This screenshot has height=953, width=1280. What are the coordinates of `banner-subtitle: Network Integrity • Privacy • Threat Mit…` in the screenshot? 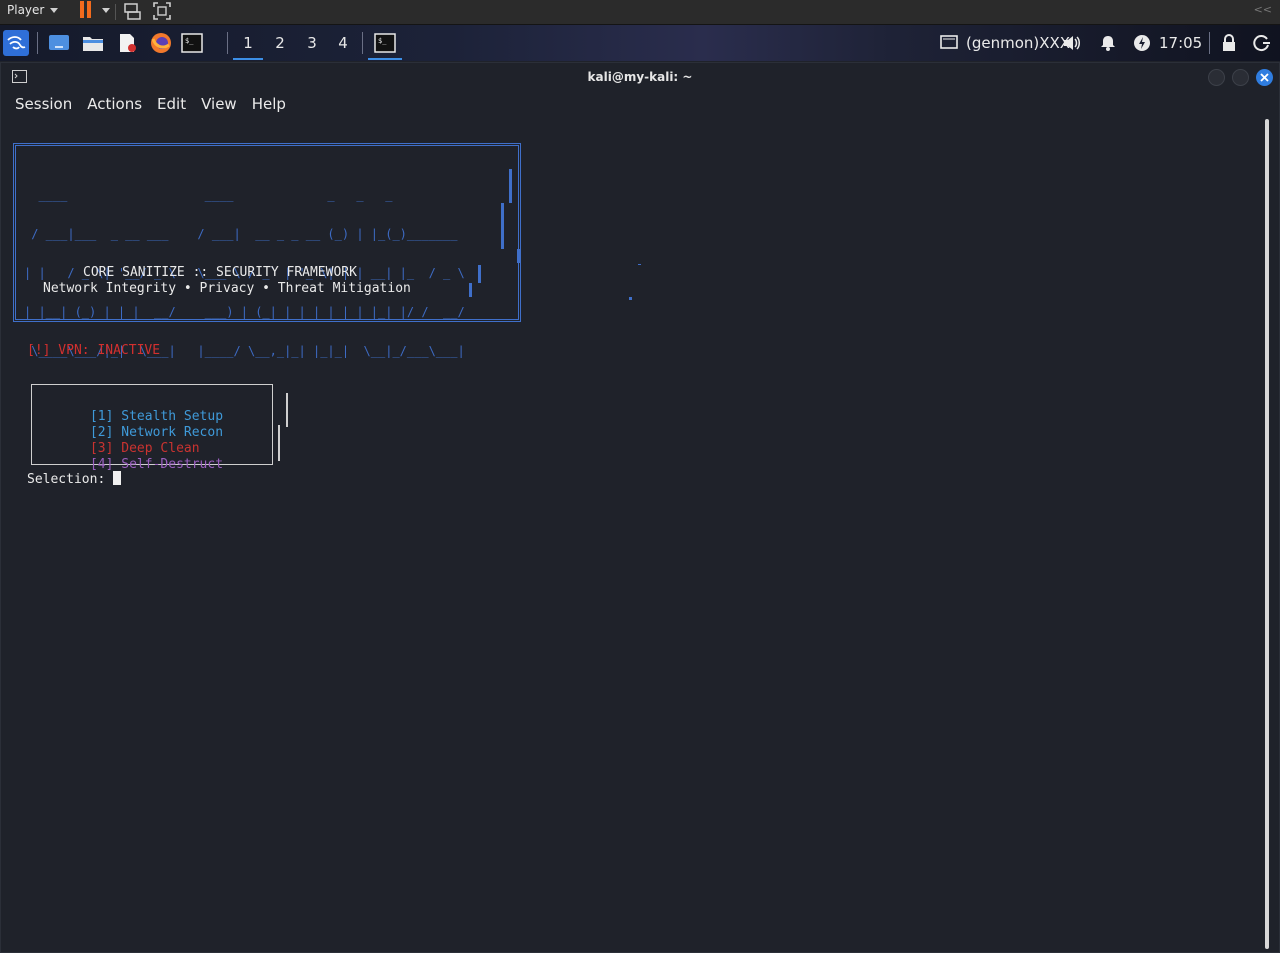 It's located at (227, 288).